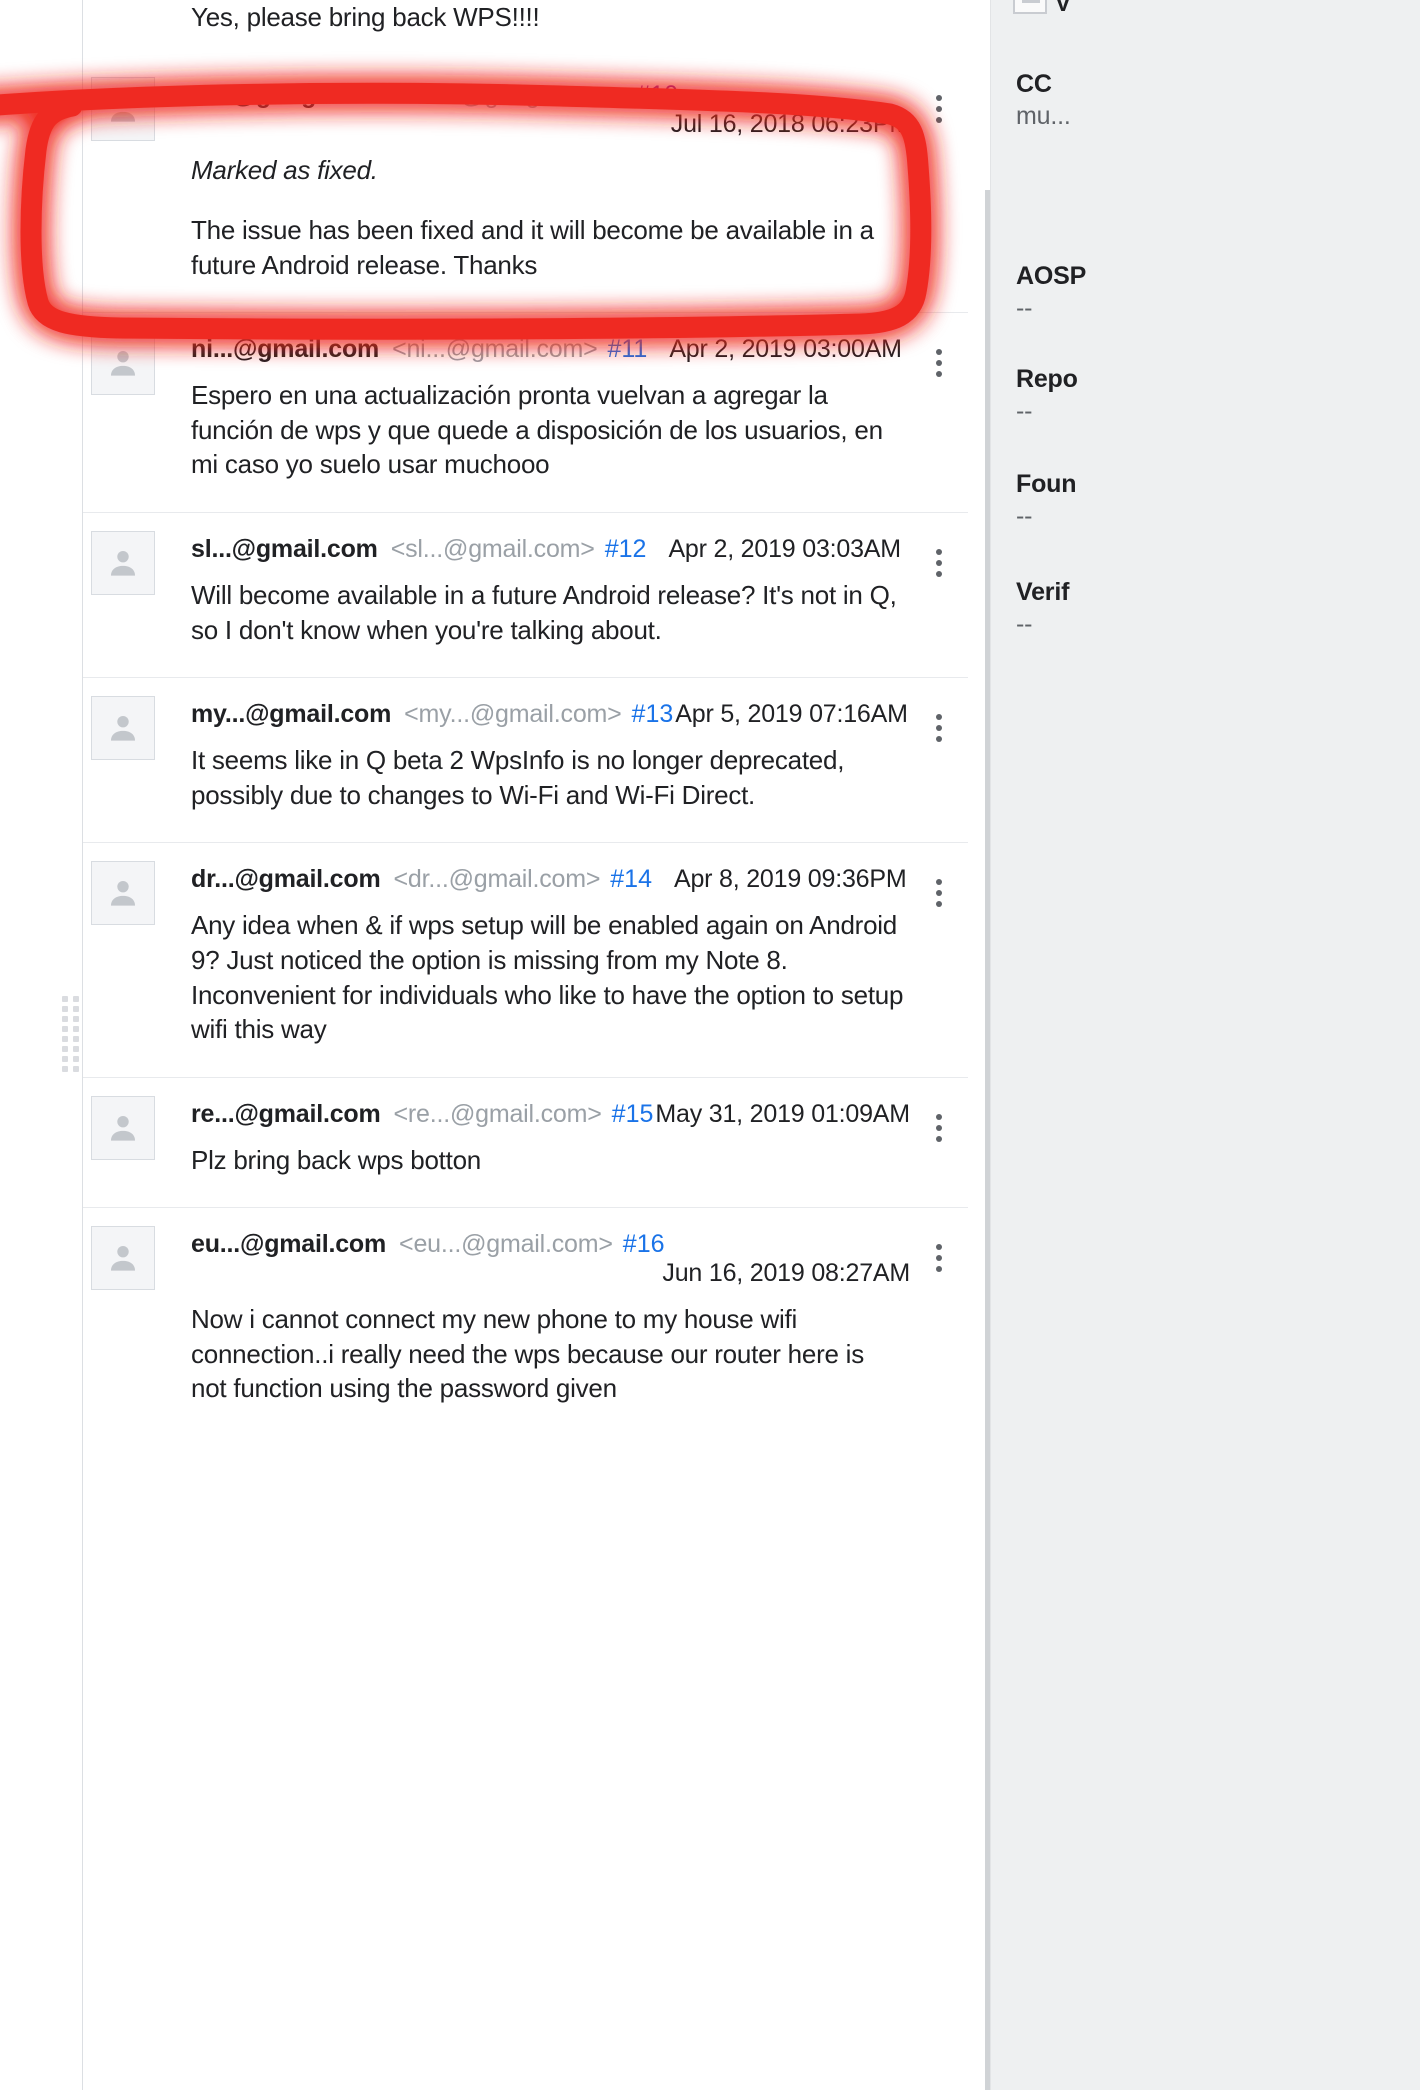 Image resolution: width=1420 pixels, height=2090 pixels. What do you see at coordinates (1043, 592) in the screenshot?
I see `metadata-label: Verif` at bounding box center [1043, 592].